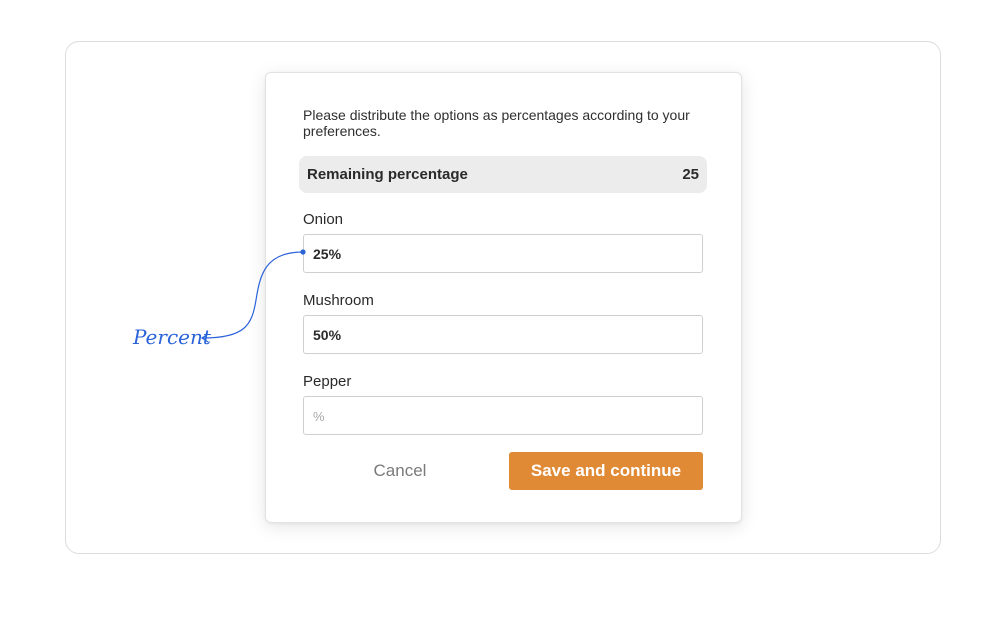 The width and height of the screenshot is (1007, 644). Describe the element at coordinates (503, 415) in the screenshot. I see `pepper-input` at that location.